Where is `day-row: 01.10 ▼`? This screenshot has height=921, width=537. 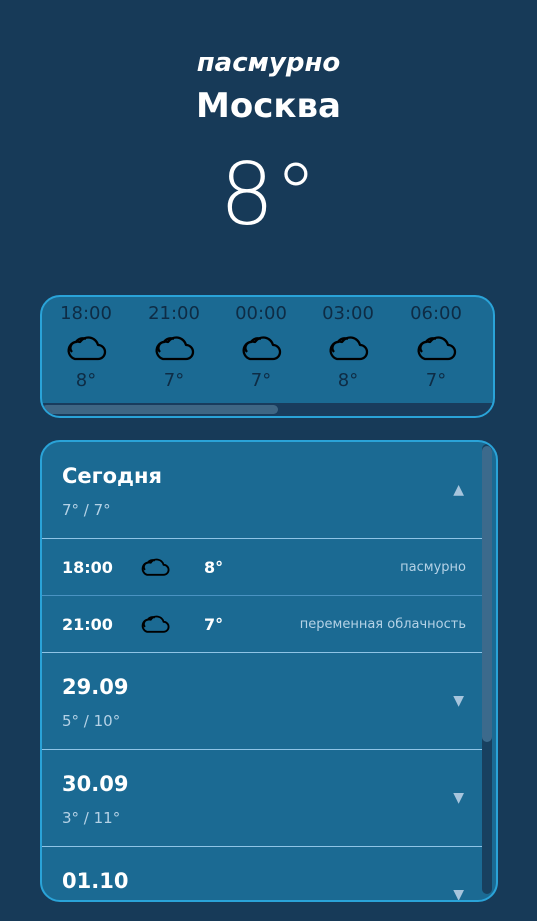 day-row: 01.10 ▼ is located at coordinates (263, 873).